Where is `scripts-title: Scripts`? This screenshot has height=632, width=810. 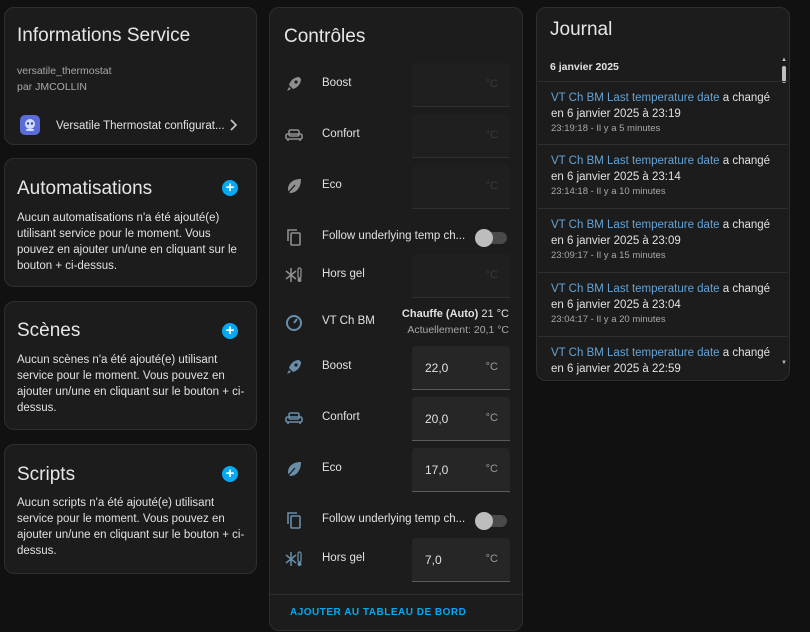
scripts-title: Scripts is located at coordinates (46, 474).